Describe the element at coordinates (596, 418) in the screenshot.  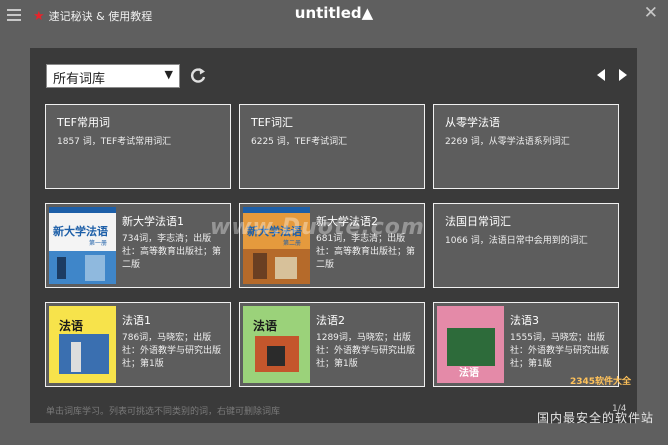
I see `watermark-slogan: 国内最安全的软件站` at that location.